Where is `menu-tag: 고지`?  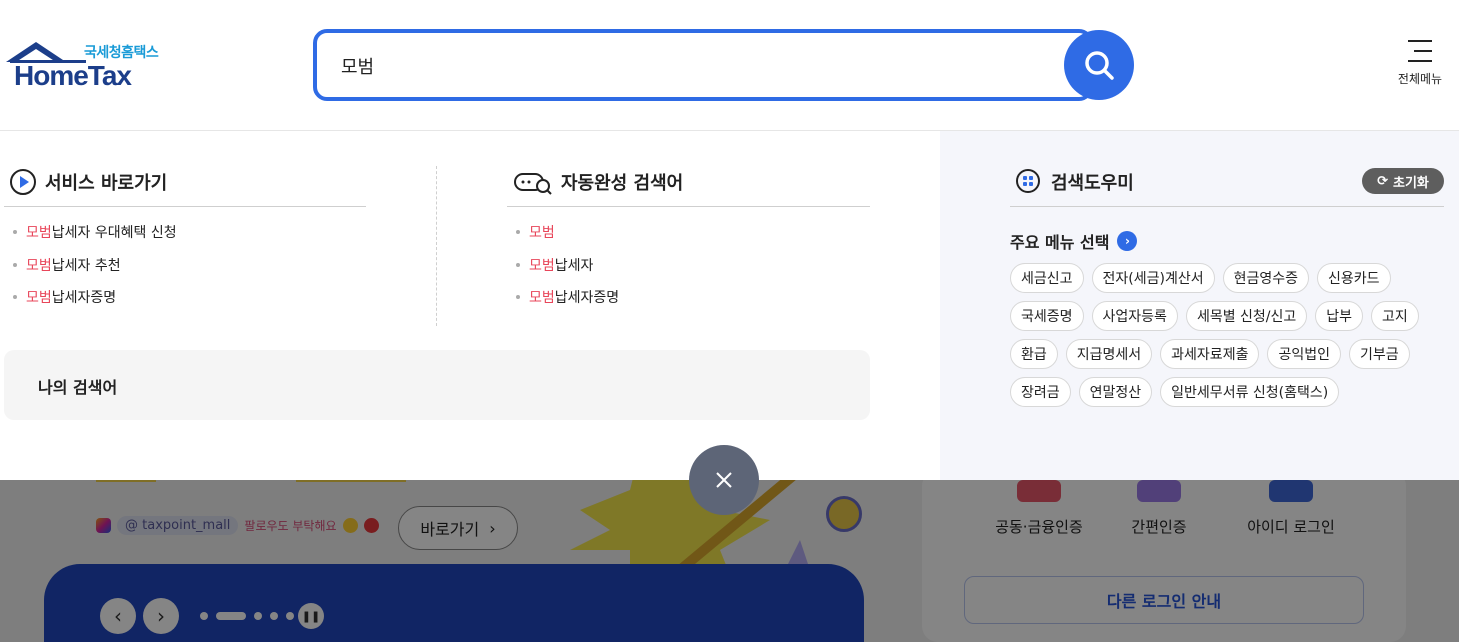 menu-tag: 고지 is located at coordinates (1395, 316).